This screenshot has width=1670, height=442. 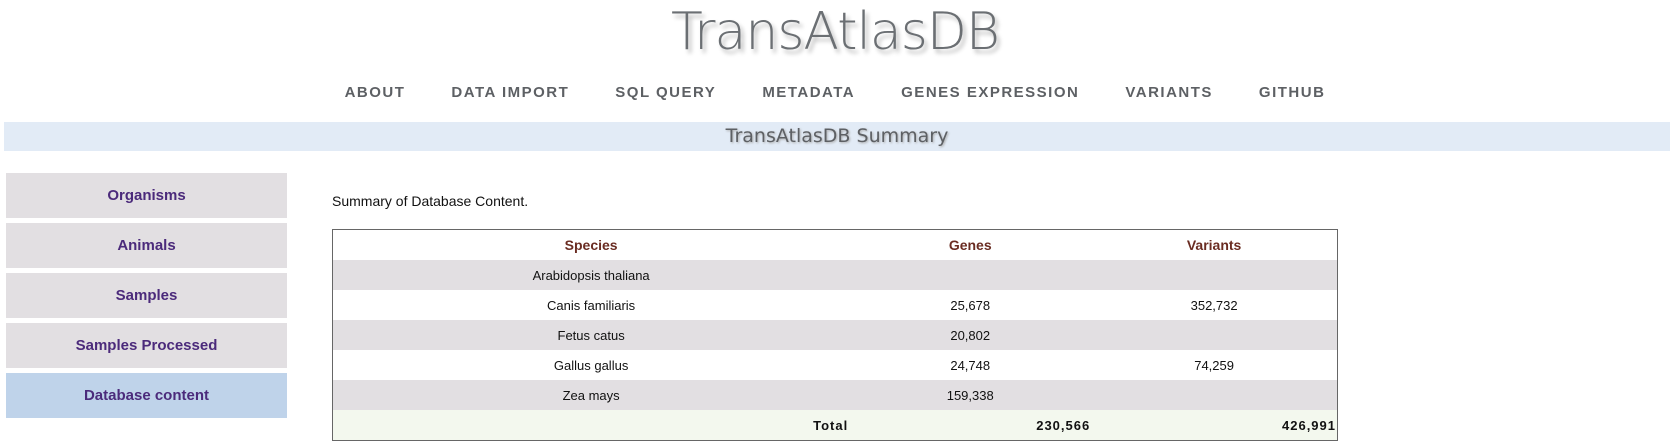 What do you see at coordinates (591, 305) in the screenshot?
I see `cell: Canis familiaris` at bounding box center [591, 305].